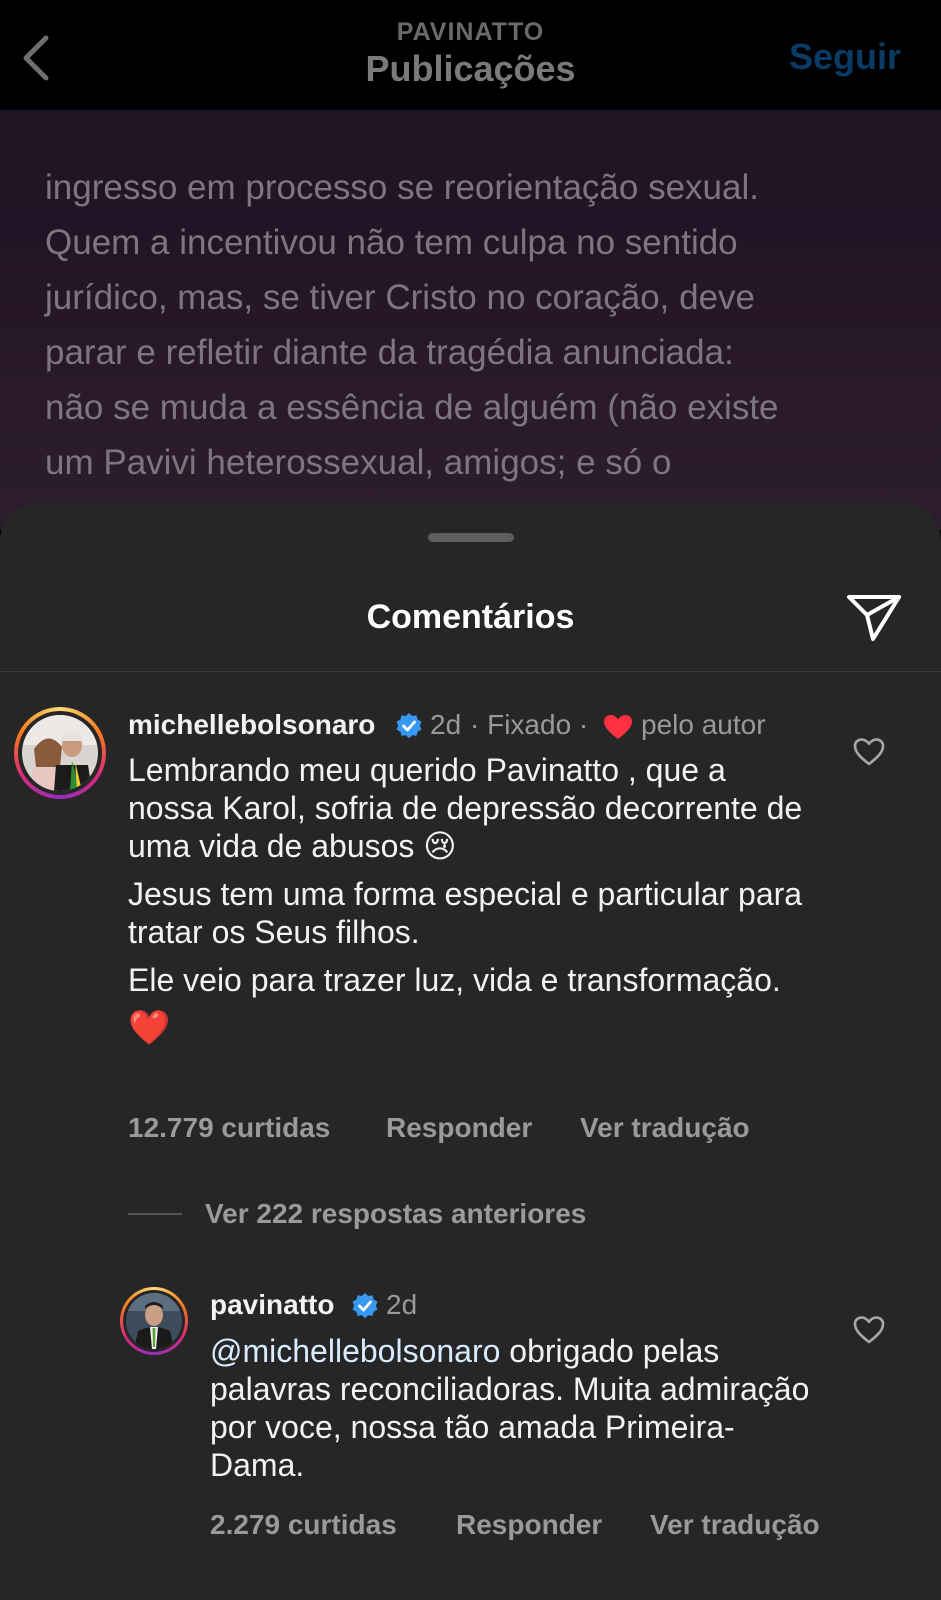 The height and width of the screenshot is (1600, 941). I want to click on sheet-drag-handle, so click(471, 537).